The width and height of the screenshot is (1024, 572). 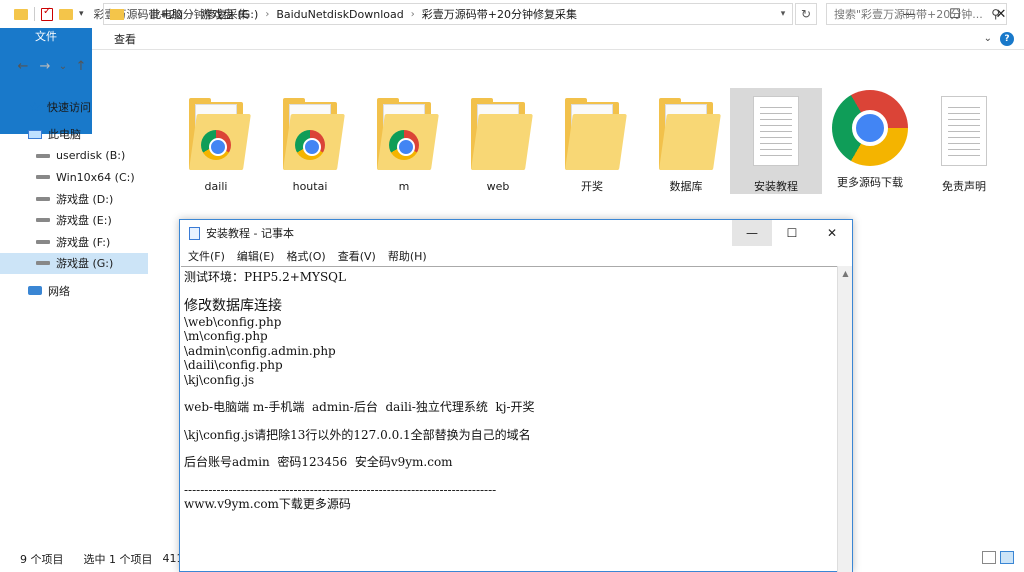 I want to click on nav-label: 游戏盘 (F:), so click(x=83, y=242).